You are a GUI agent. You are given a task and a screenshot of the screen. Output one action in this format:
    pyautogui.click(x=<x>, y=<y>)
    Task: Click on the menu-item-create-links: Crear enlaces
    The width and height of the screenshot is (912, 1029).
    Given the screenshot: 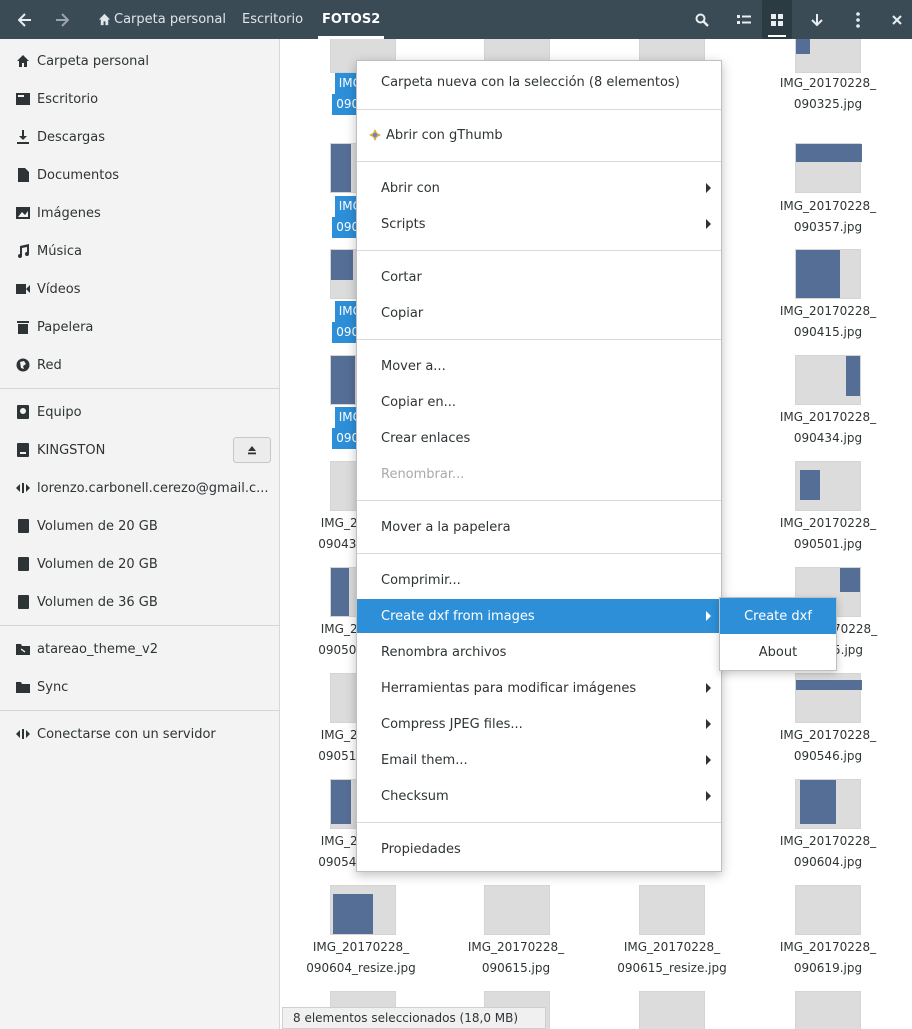 What is the action you would take?
    pyautogui.click(x=539, y=438)
    